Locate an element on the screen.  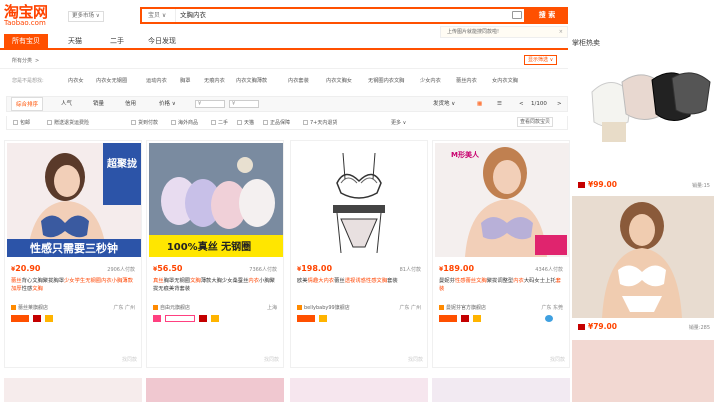
breadcrumb-label: 所有分类 is located at coordinates (22, 61).